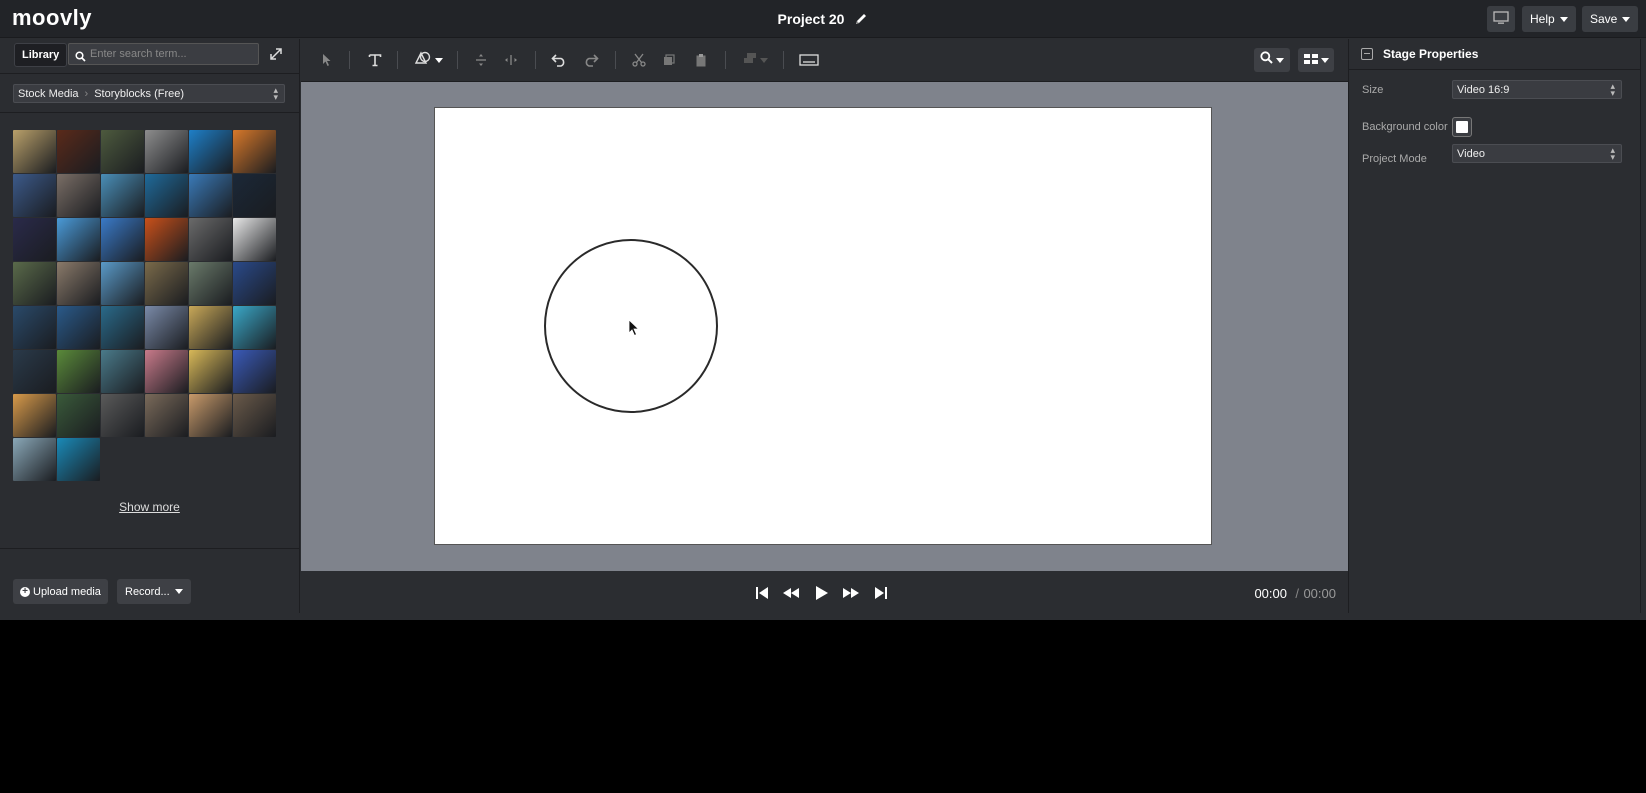 Image resolution: width=1646 pixels, height=793 pixels. What do you see at coordinates (52, 18) in the screenshot?
I see `moovly-logo: moovly` at bounding box center [52, 18].